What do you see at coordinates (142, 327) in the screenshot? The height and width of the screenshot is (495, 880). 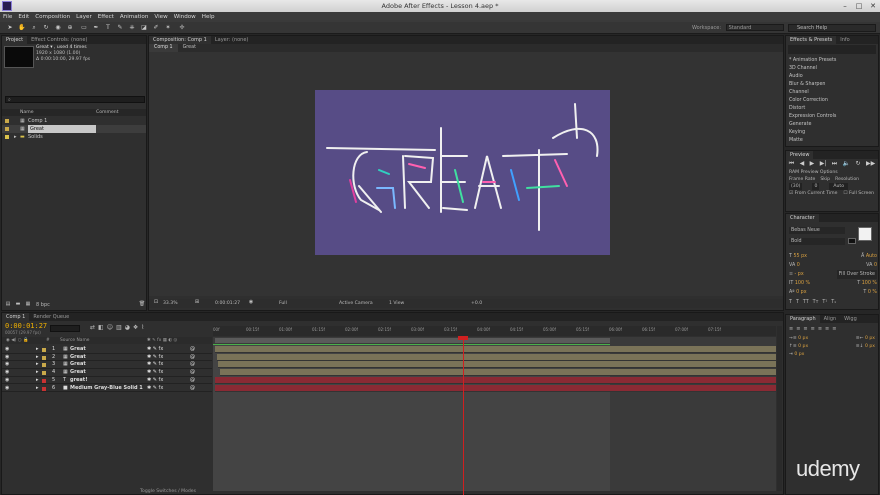 I see `graph-editor-icon: ⌇` at bounding box center [142, 327].